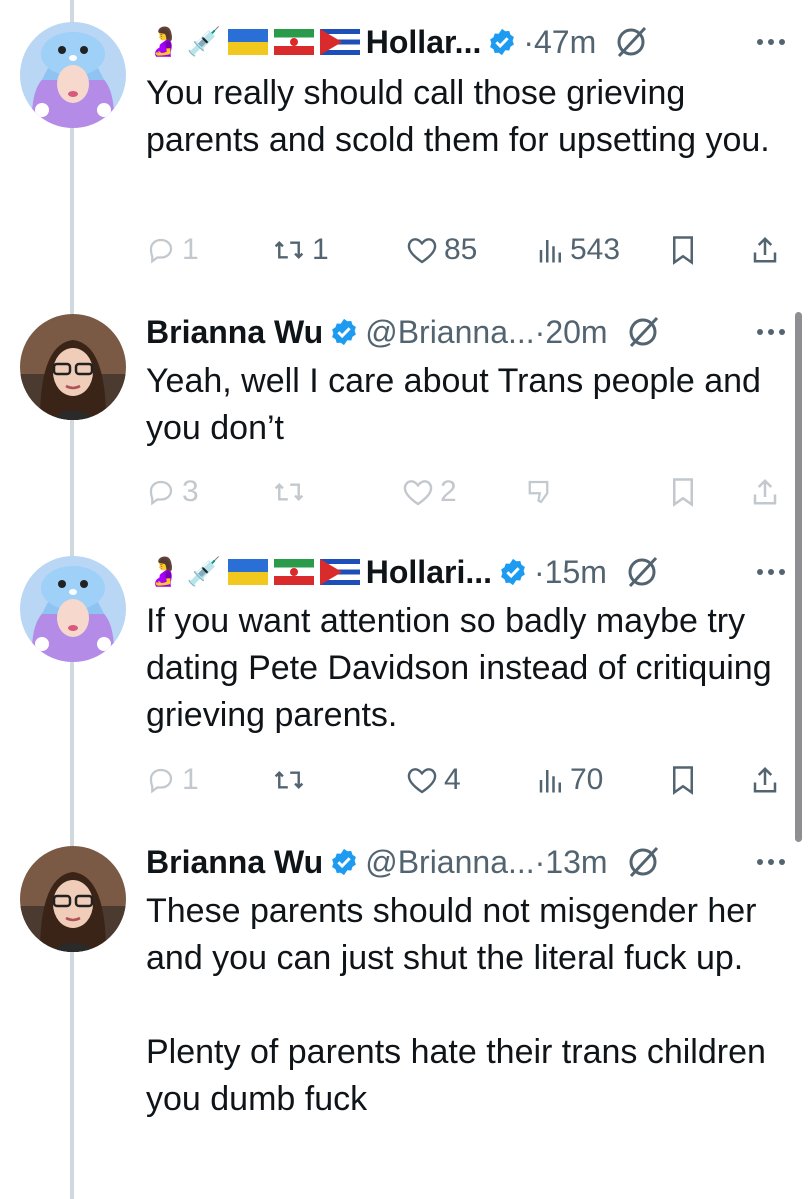  What do you see at coordinates (571, 862) in the screenshot?
I see `timestamp: ·13m` at bounding box center [571, 862].